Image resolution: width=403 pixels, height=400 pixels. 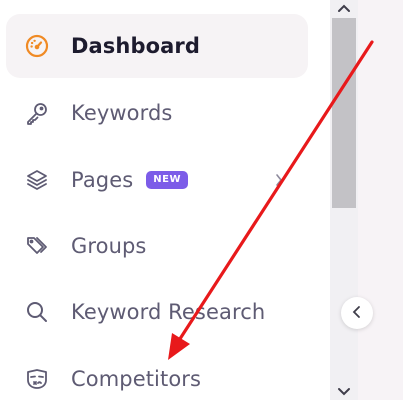 I want to click on sidebar-item-keywords: Keywords, so click(x=157, y=113).